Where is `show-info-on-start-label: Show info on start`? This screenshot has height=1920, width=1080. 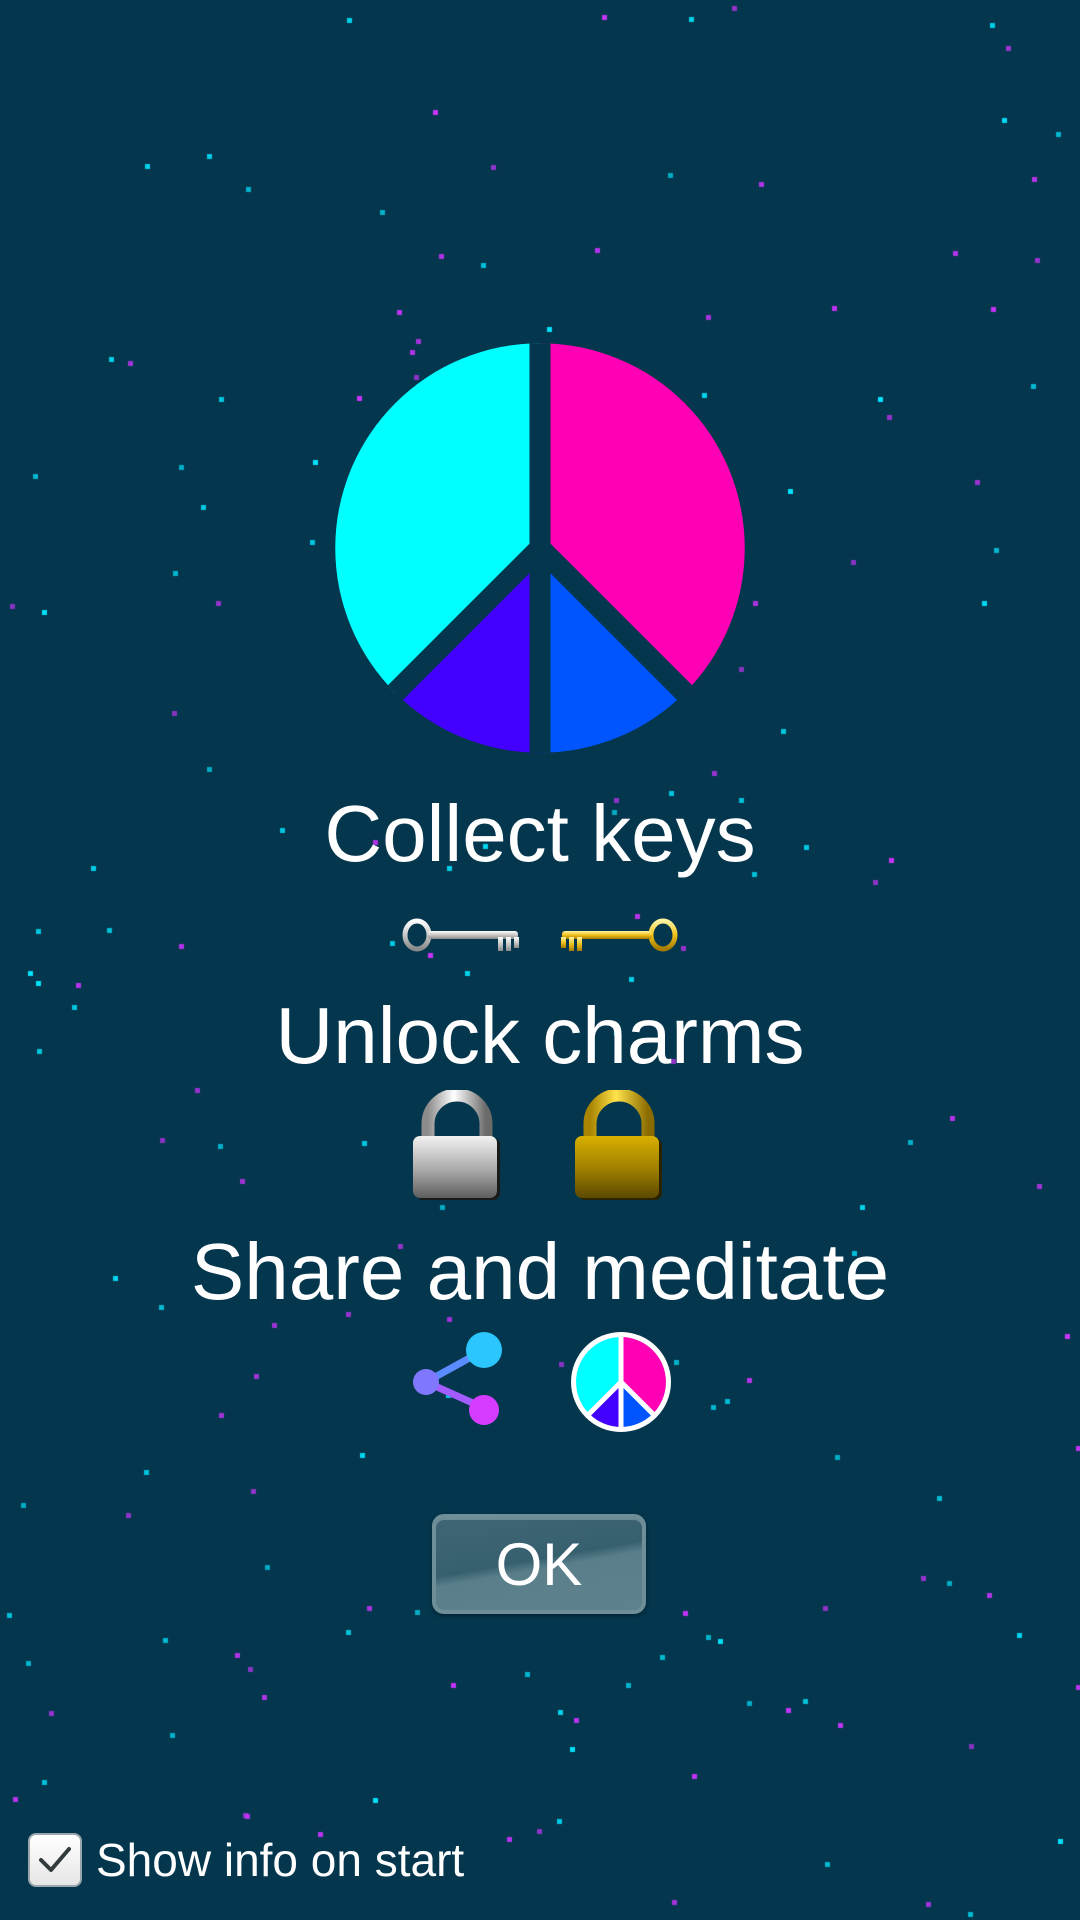
show-info-on-start-label: Show info on start is located at coordinates (280, 1860).